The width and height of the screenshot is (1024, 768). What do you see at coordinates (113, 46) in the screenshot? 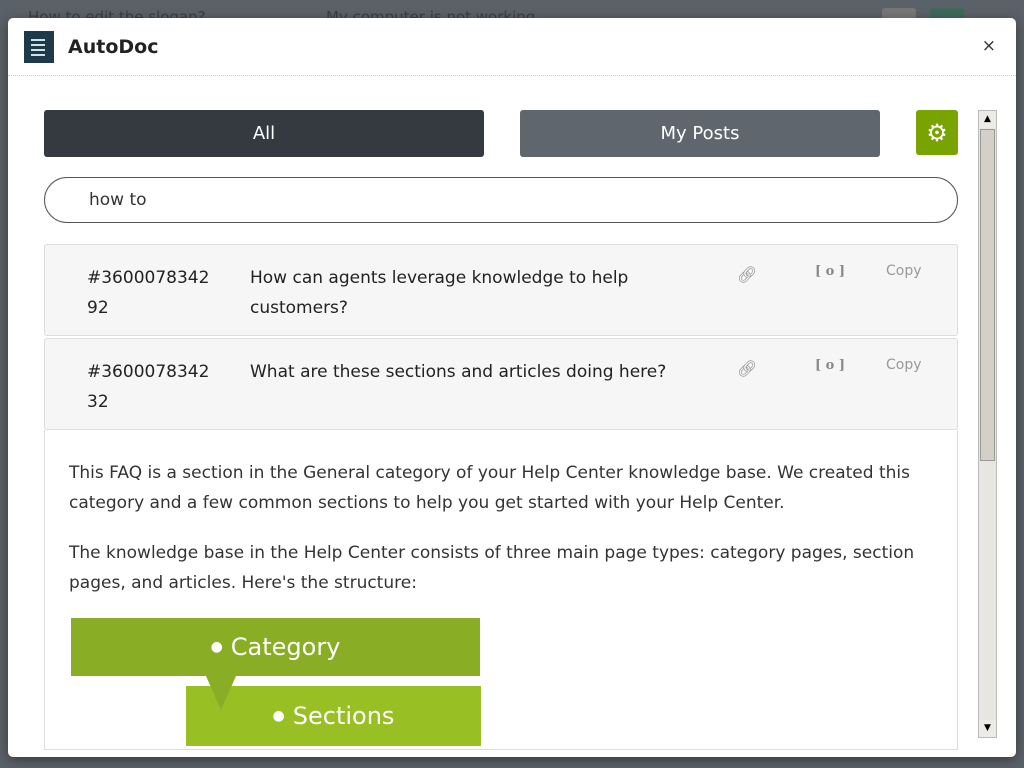
I see `modal-title: AutoDoc` at bounding box center [113, 46].